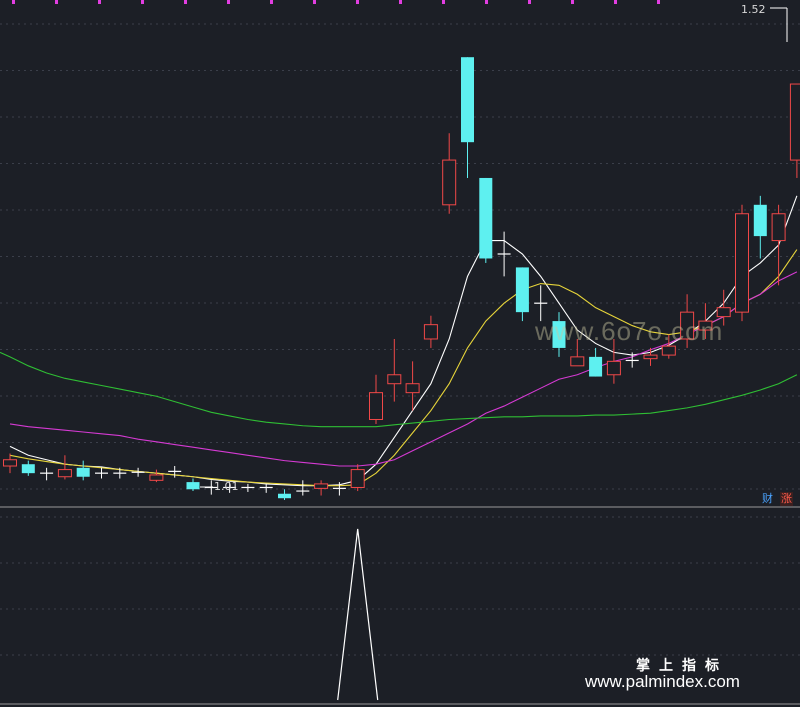  I want to click on signal-spike, so click(358, 614).